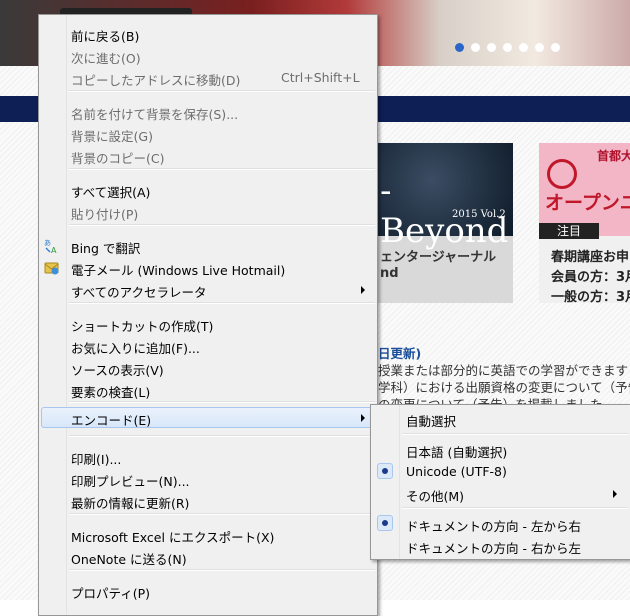  What do you see at coordinates (208, 557) in the screenshot?
I see `menu-item: OneNote に送る(N)` at bounding box center [208, 557].